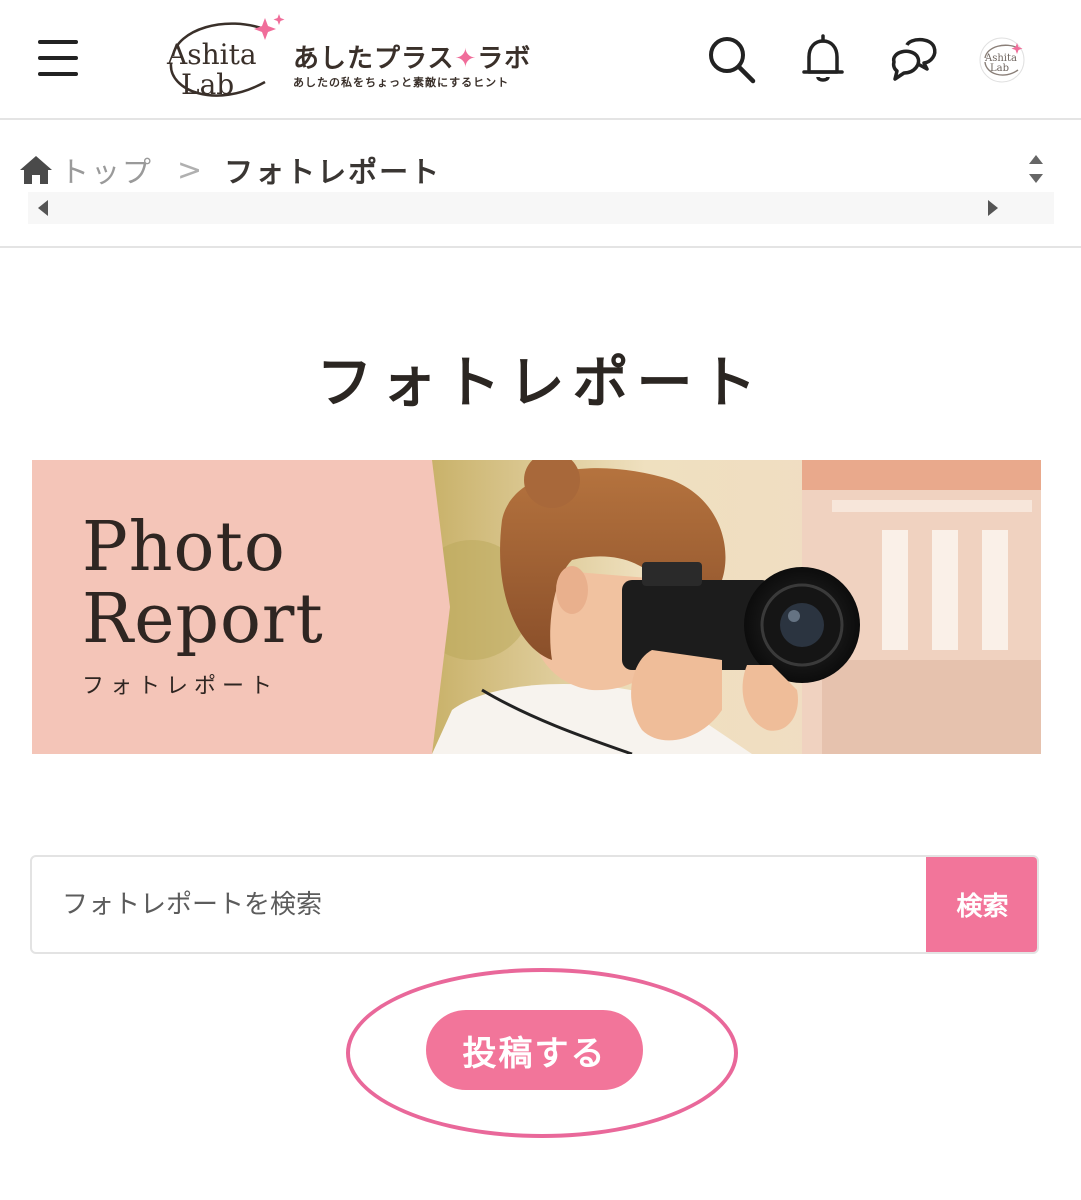  Describe the element at coordinates (993, 208) in the screenshot. I see `scroll-right-icon` at that location.